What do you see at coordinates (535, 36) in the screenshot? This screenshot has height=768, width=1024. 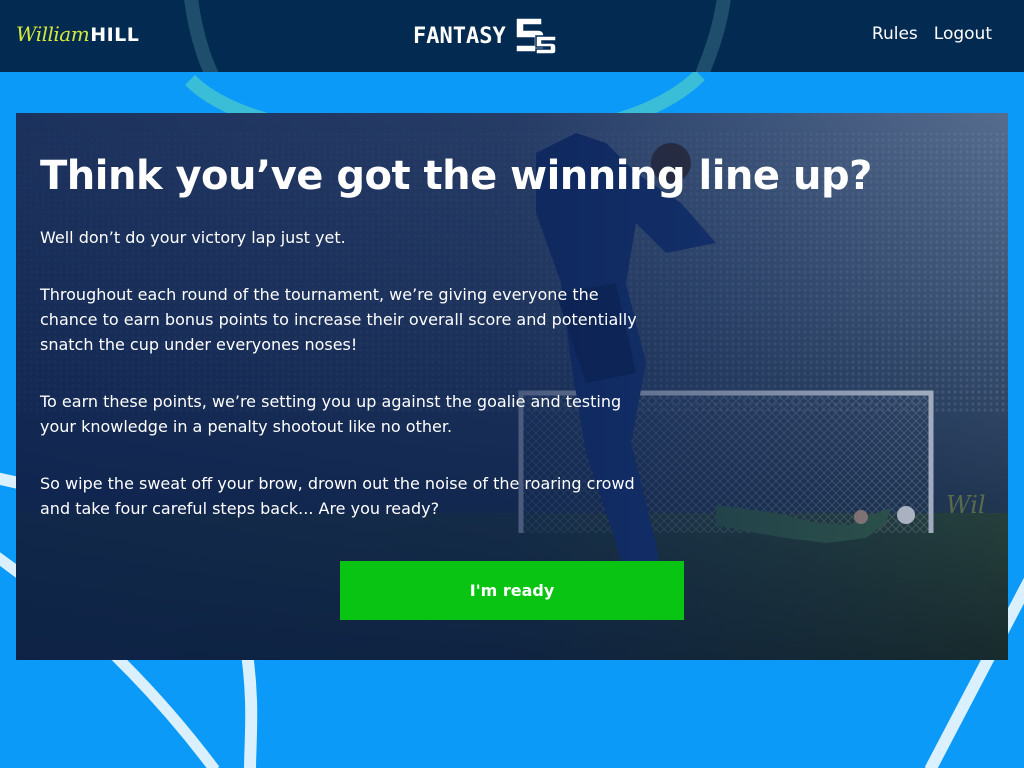 I see `five-s-logo-icon` at bounding box center [535, 36].